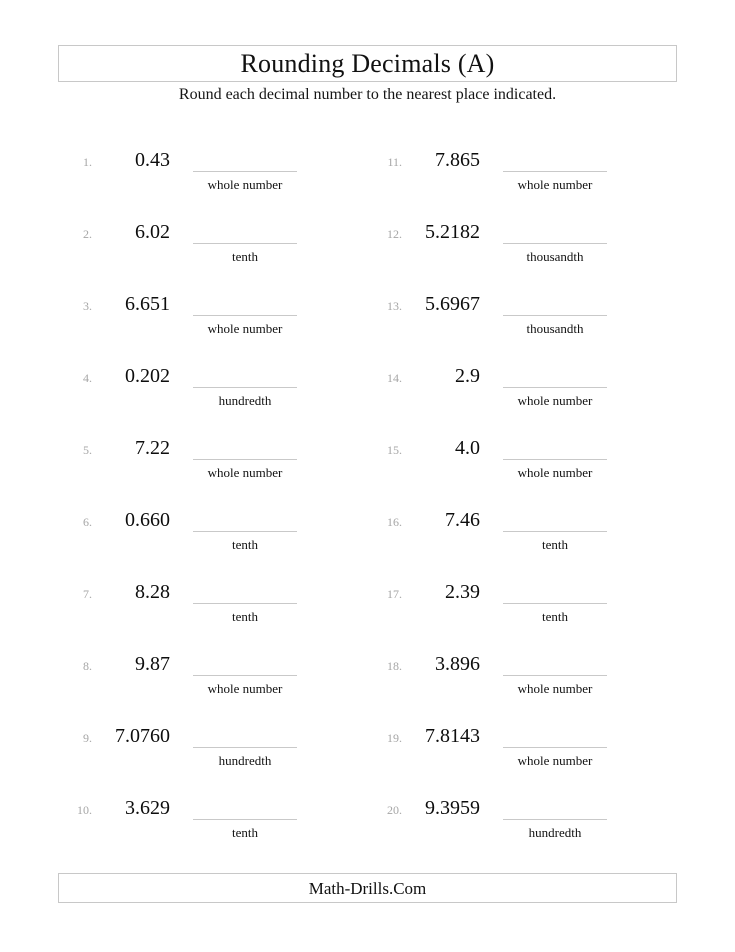  Describe the element at coordinates (87, 594) in the screenshot. I see `problem-index: 7.` at that location.